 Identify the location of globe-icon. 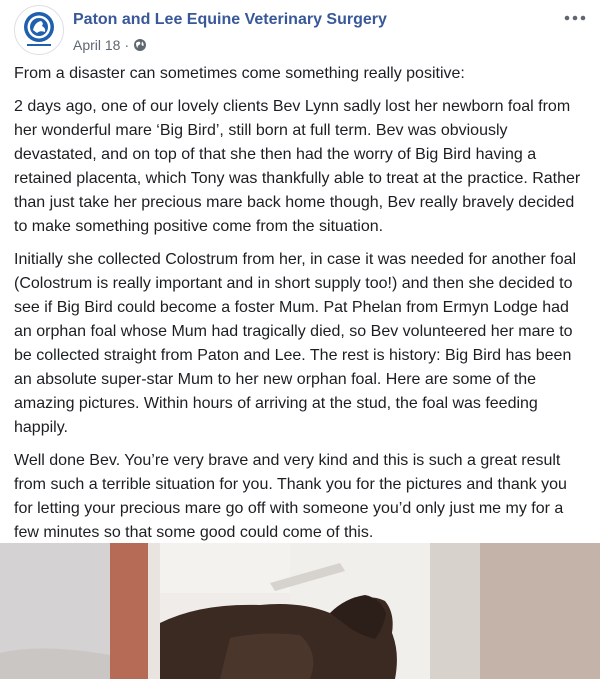
(140, 45).